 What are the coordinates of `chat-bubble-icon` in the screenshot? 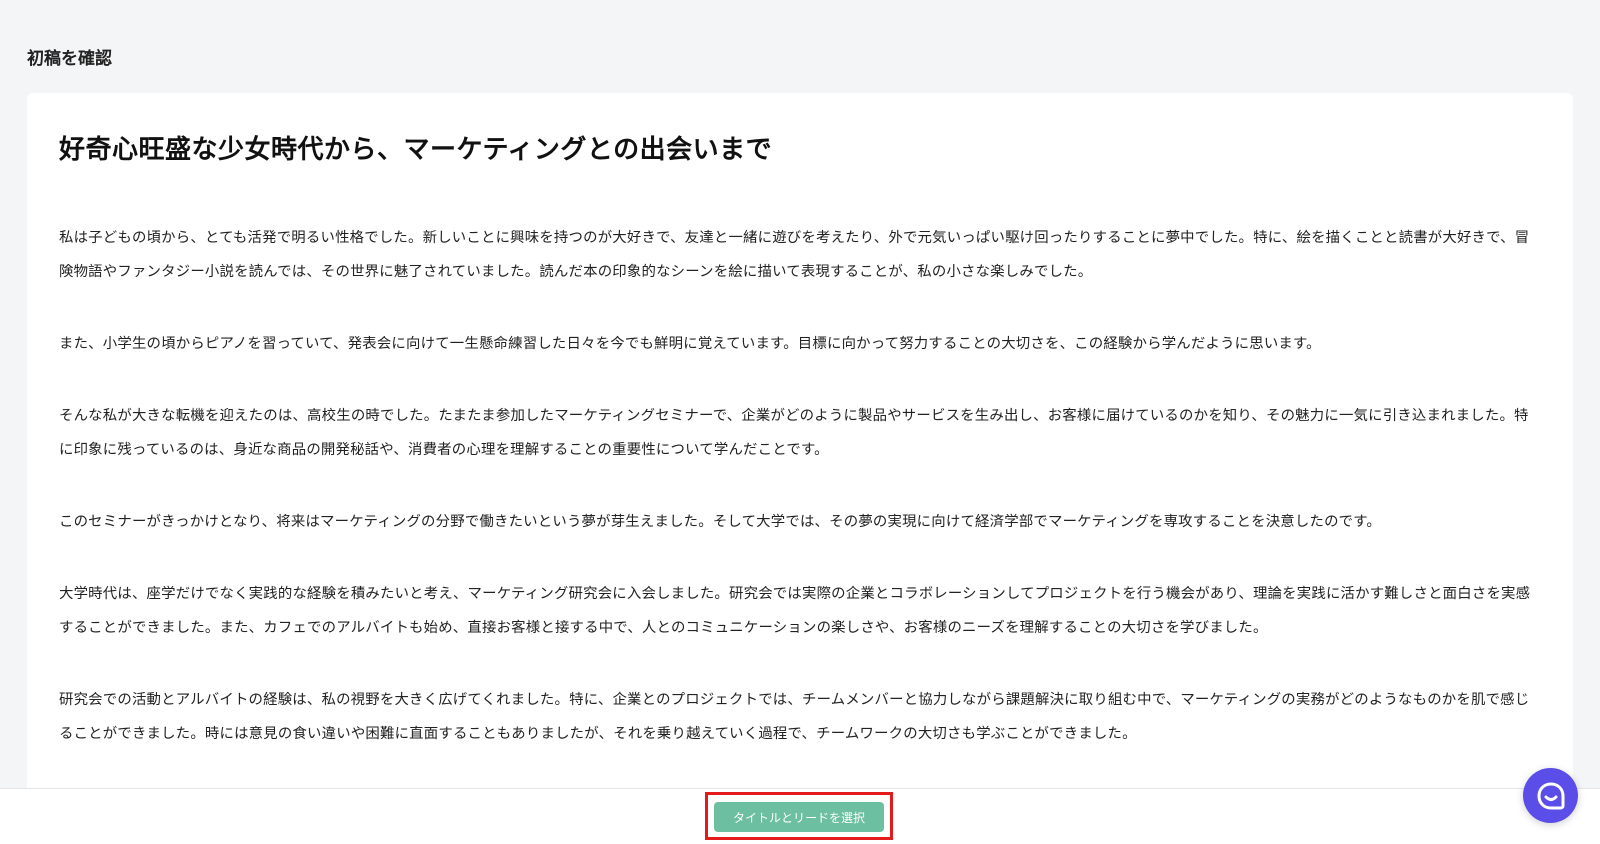 It's located at (1550, 795).